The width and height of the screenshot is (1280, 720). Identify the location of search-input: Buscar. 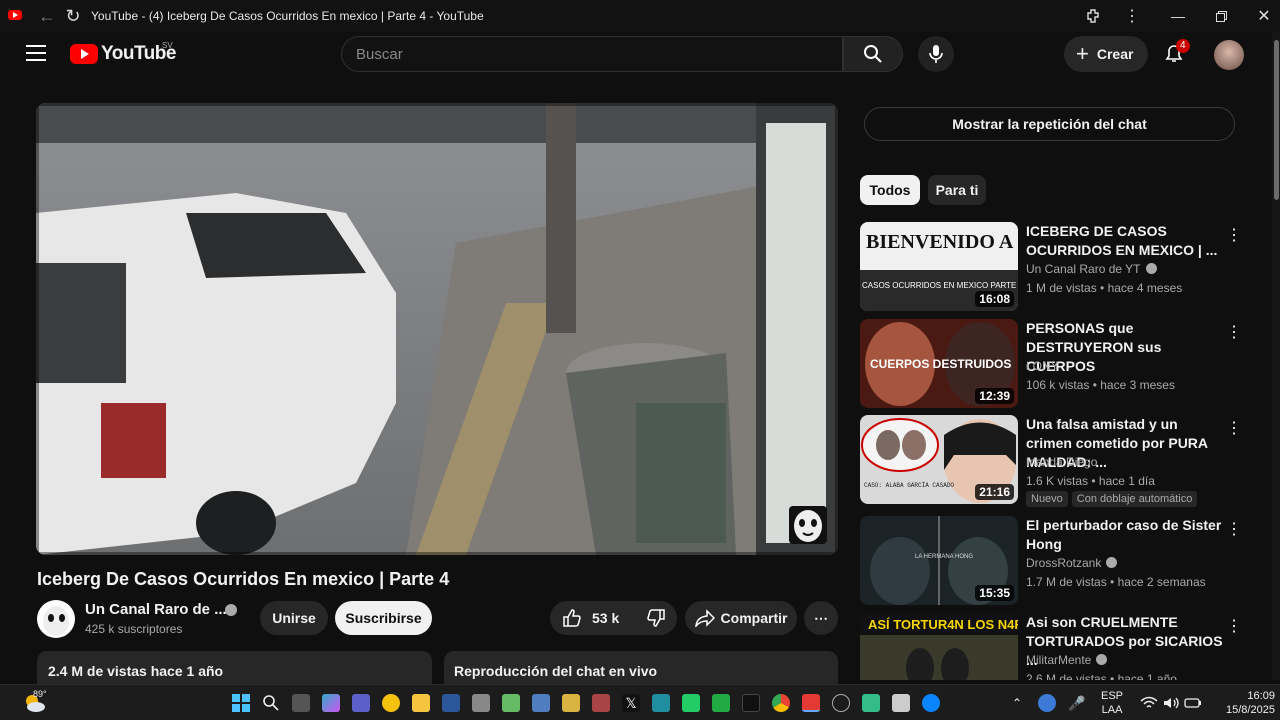
(592, 54).